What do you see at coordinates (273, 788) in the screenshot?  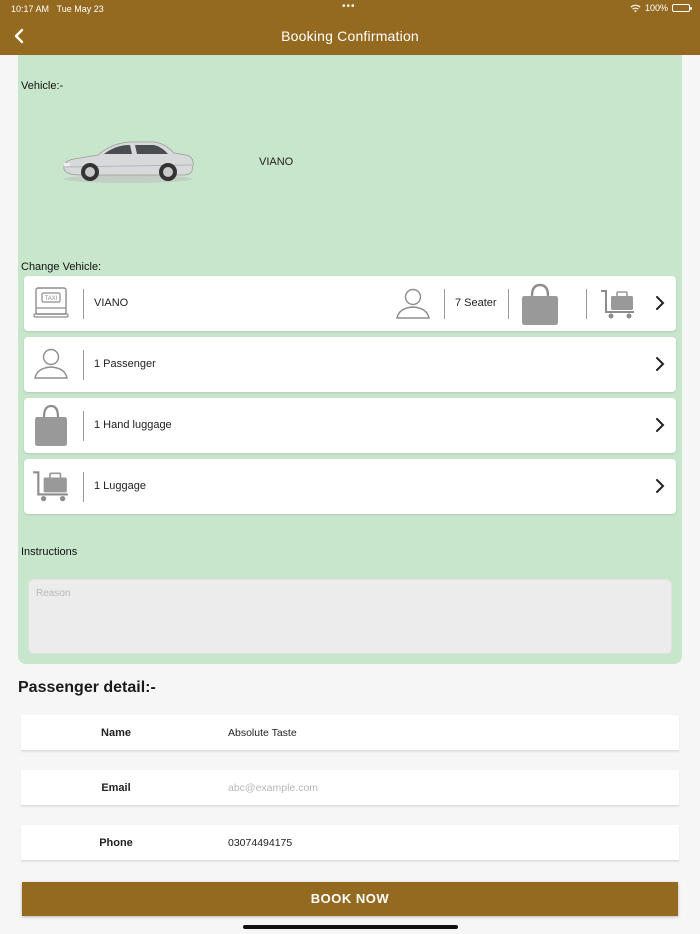 I see `email-placeholder: abc@example.com` at bounding box center [273, 788].